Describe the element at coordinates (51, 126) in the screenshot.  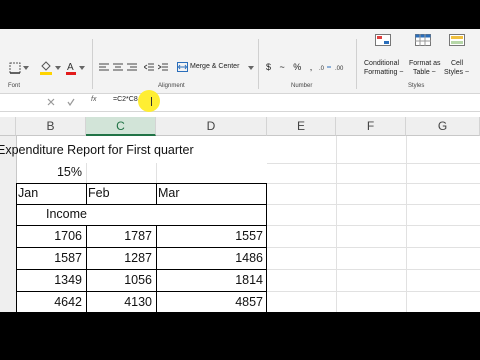
I see `column-header-b: B` at that location.